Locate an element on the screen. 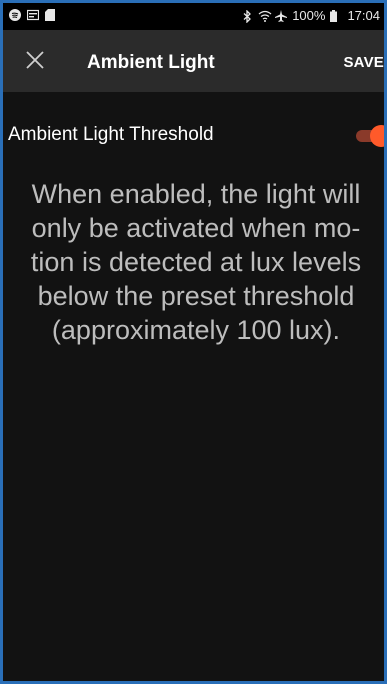 This screenshot has height=684, width=387. setting-label: Ambient Light Threshold is located at coordinates (111, 134).